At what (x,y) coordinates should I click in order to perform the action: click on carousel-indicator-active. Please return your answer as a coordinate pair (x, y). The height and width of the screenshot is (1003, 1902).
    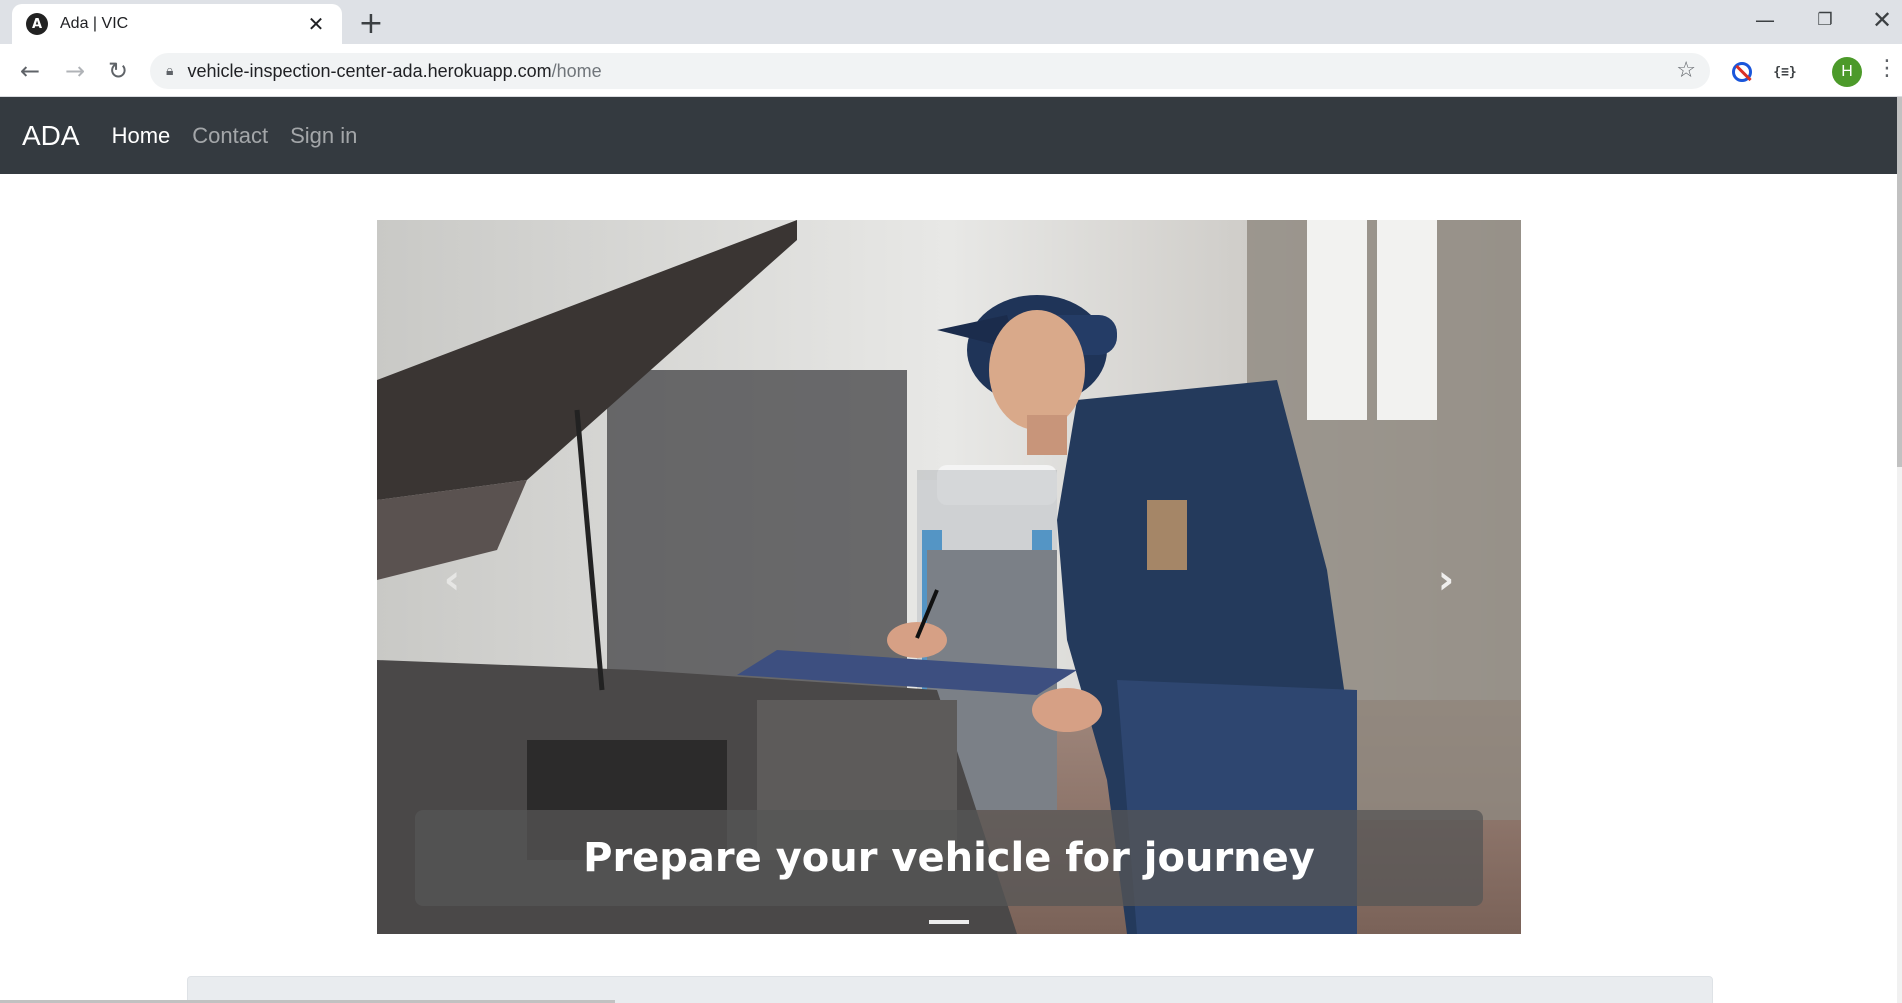
    Looking at the image, I should click on (949, 922).